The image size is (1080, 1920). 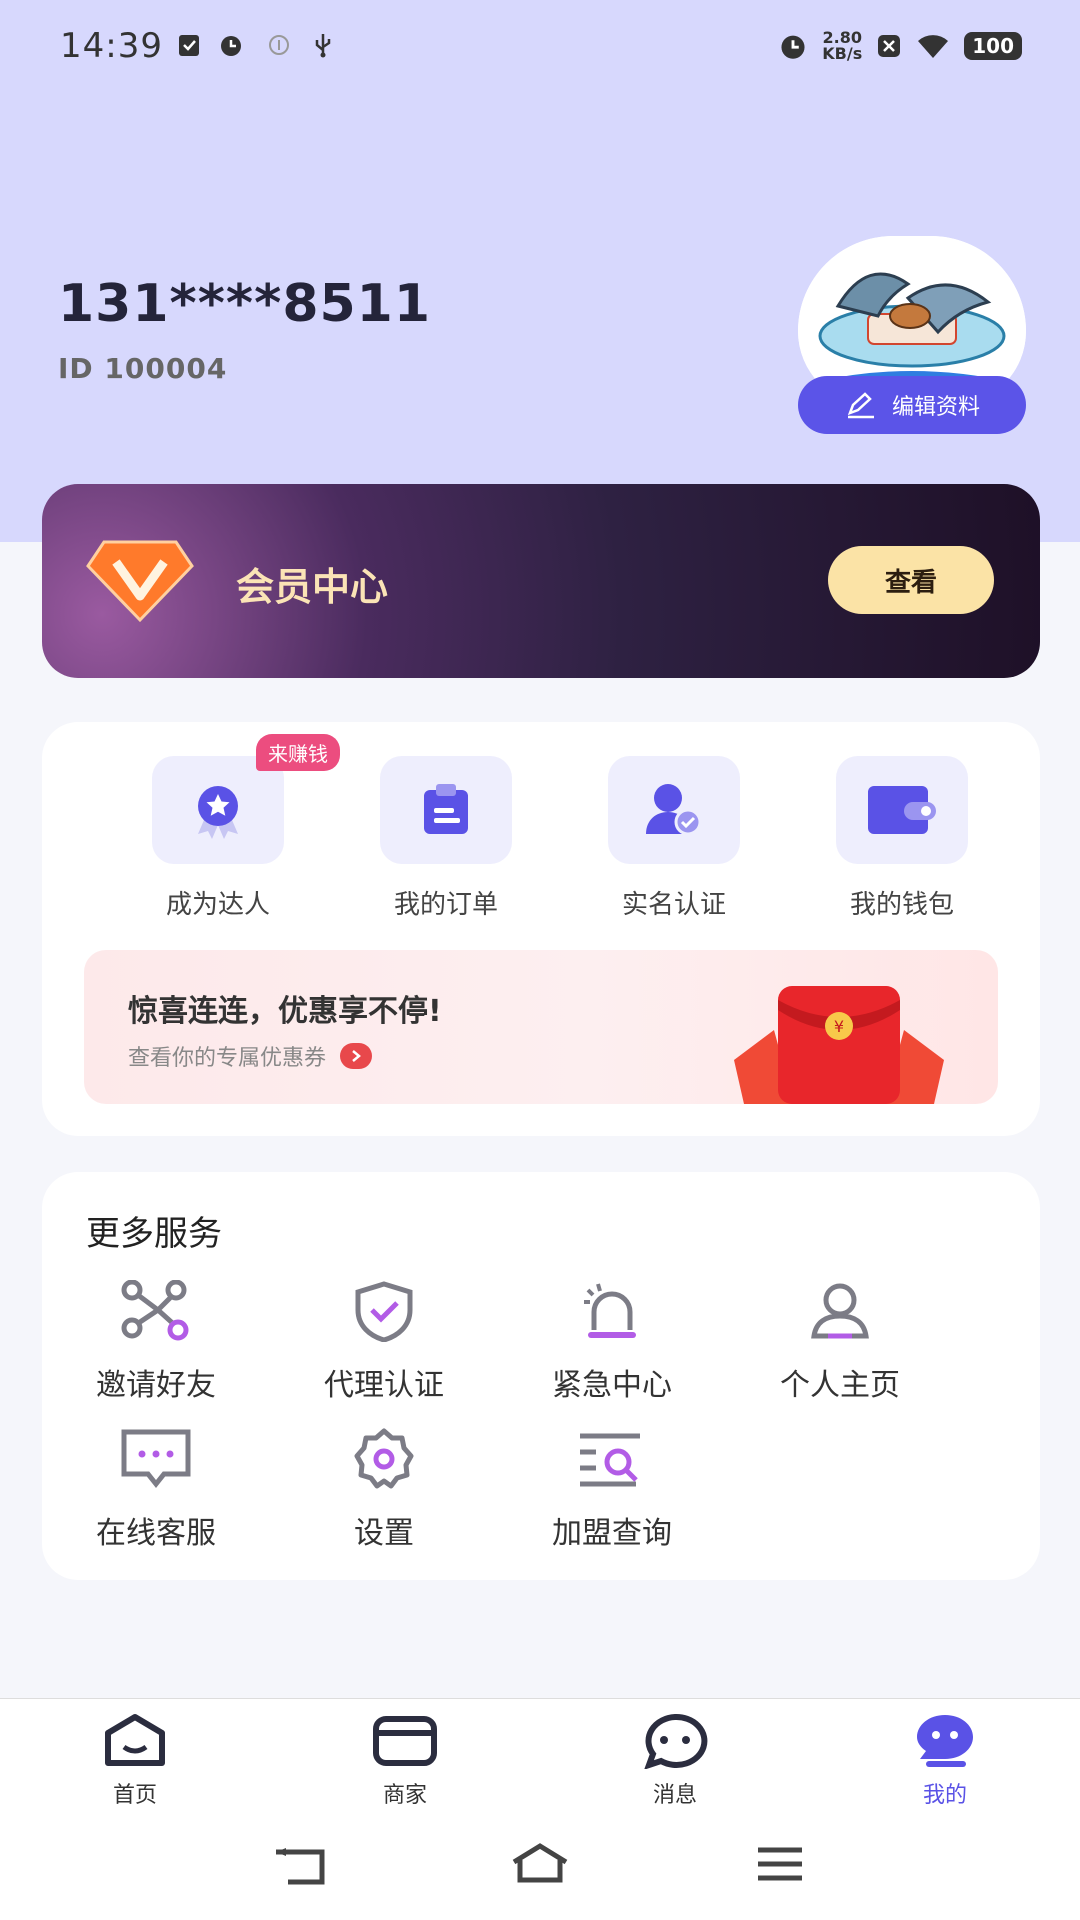 I want to click on clipboard-icon, so click(x=446, y=809).